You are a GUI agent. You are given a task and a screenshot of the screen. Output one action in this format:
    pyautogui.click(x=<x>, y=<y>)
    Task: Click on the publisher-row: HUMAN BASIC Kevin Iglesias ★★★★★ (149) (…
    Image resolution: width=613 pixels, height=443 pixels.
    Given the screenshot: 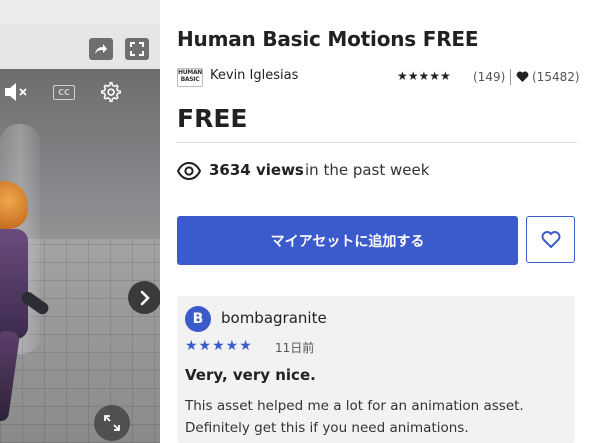 What is the action you would take?
    pyautogui.click(x=378, y=78)
    